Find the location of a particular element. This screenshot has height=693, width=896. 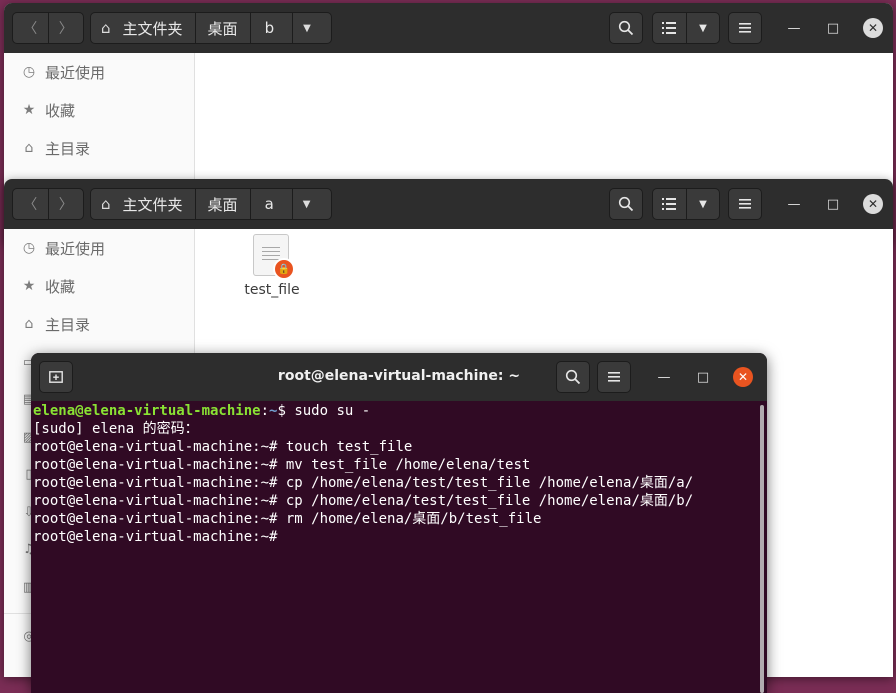

breadcrumb: ⌂ 主文件夹 桌面 a ▼ is located at coordinates (211, 204).